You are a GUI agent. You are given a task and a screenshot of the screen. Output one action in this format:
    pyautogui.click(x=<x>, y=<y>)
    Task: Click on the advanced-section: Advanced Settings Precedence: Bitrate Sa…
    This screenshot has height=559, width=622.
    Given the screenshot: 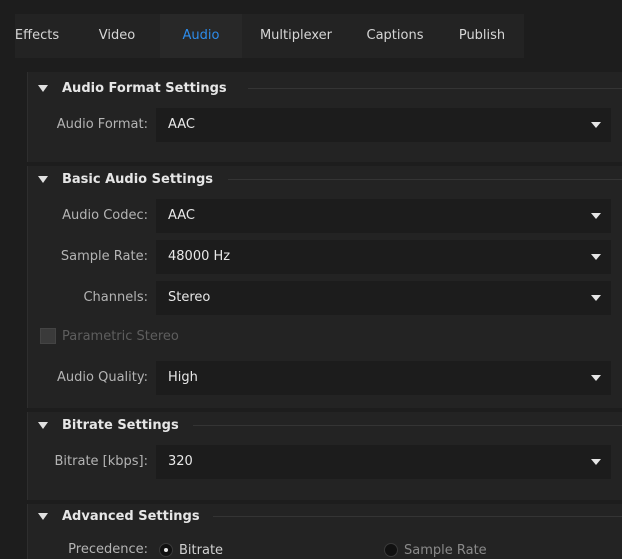 What is the action you would take?
    pyautogui.click(x=324, y=531)
    